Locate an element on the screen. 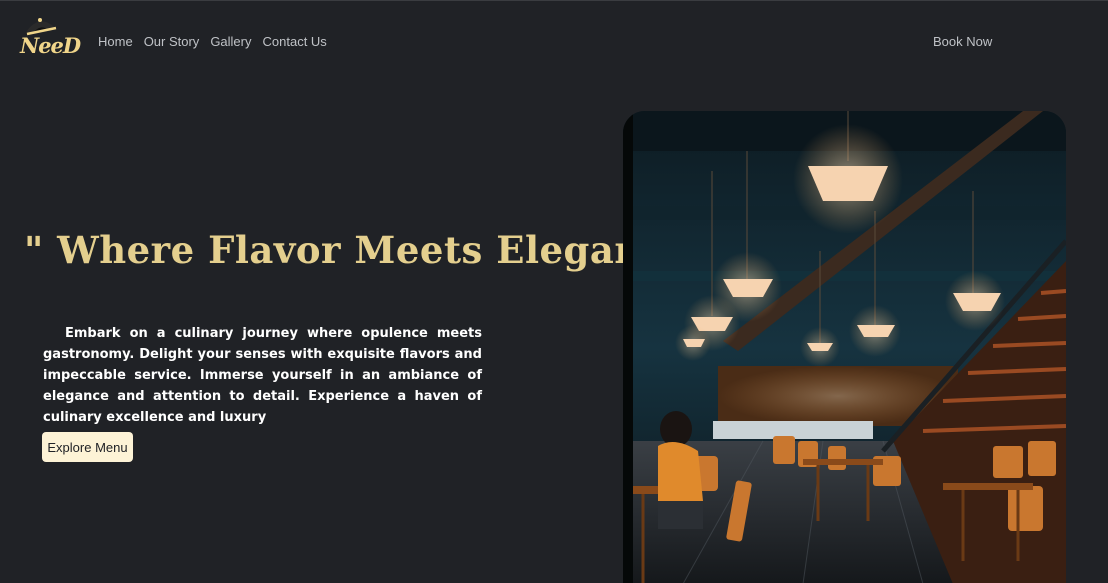 This screenshot has width=1108, height=583. explore-menu-button: Explore Menu is located at coordinates (87, 447).